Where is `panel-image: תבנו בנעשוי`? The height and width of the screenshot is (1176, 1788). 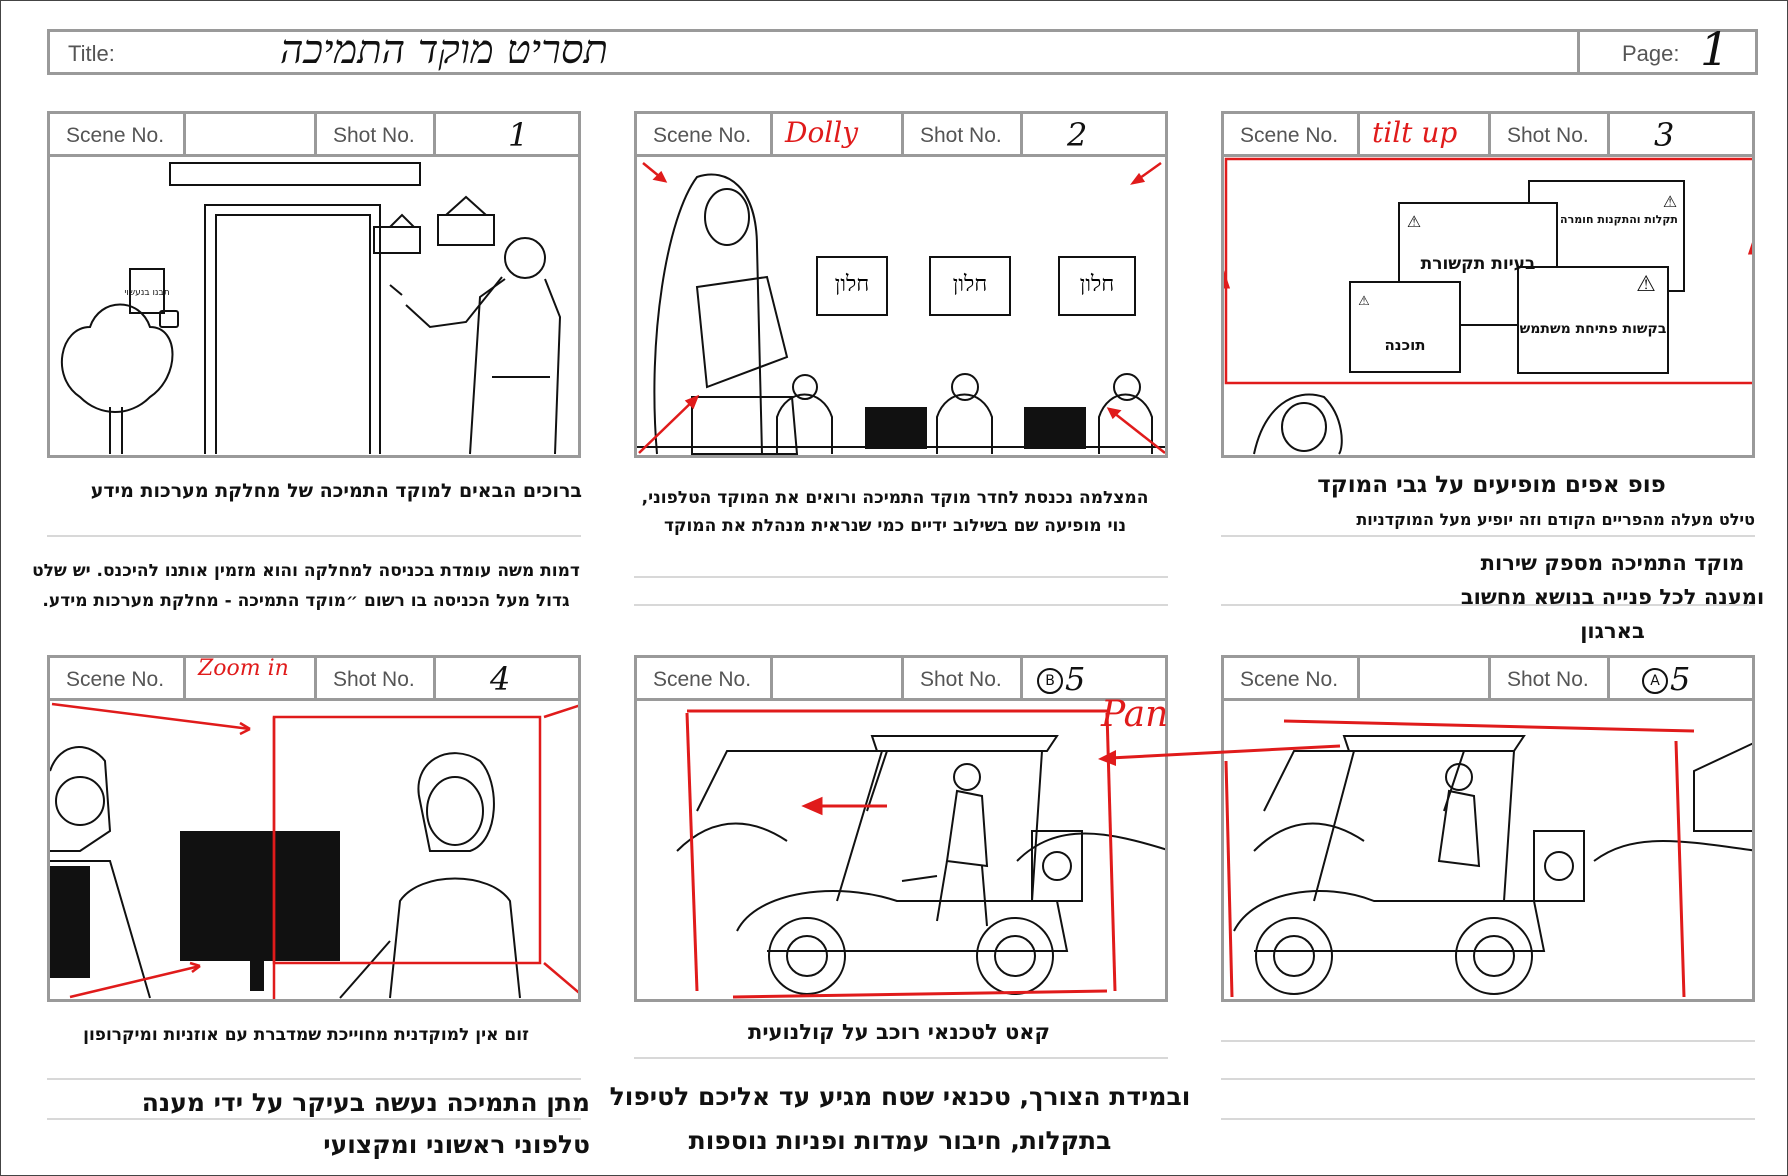
panel-image: תבנו בנעשוי is located at coordinates (314, 307).